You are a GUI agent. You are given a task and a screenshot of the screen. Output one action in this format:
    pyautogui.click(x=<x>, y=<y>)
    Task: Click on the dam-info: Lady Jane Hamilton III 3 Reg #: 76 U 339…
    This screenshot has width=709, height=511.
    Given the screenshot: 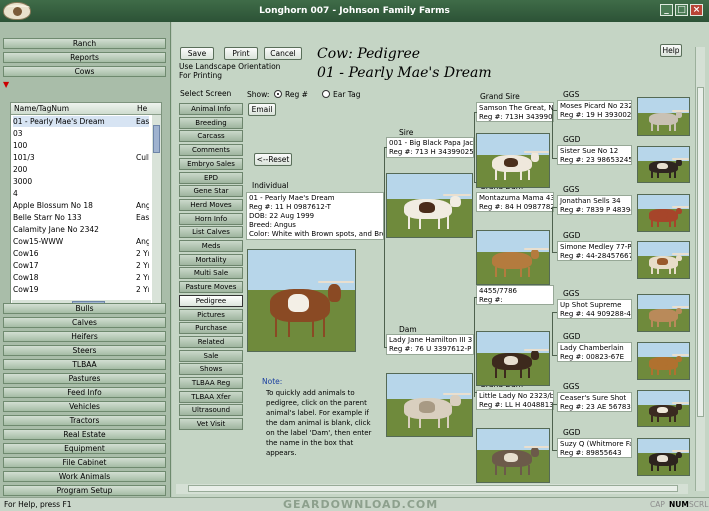 What is the action you would take?
    pyautogui.click(x=430, y=344)
    